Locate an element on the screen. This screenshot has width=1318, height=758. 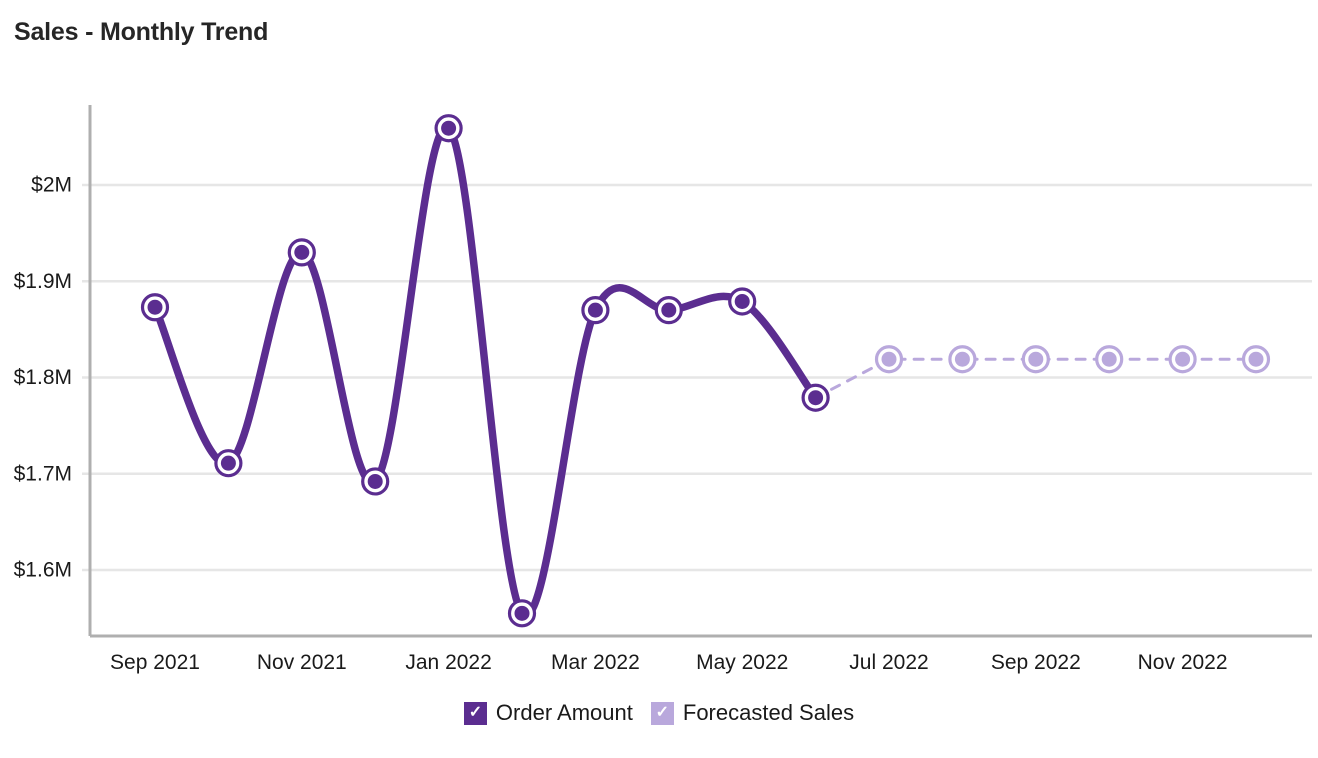
x-axis-tick-label: Nov 2021 is located at coordinates (302, 662).